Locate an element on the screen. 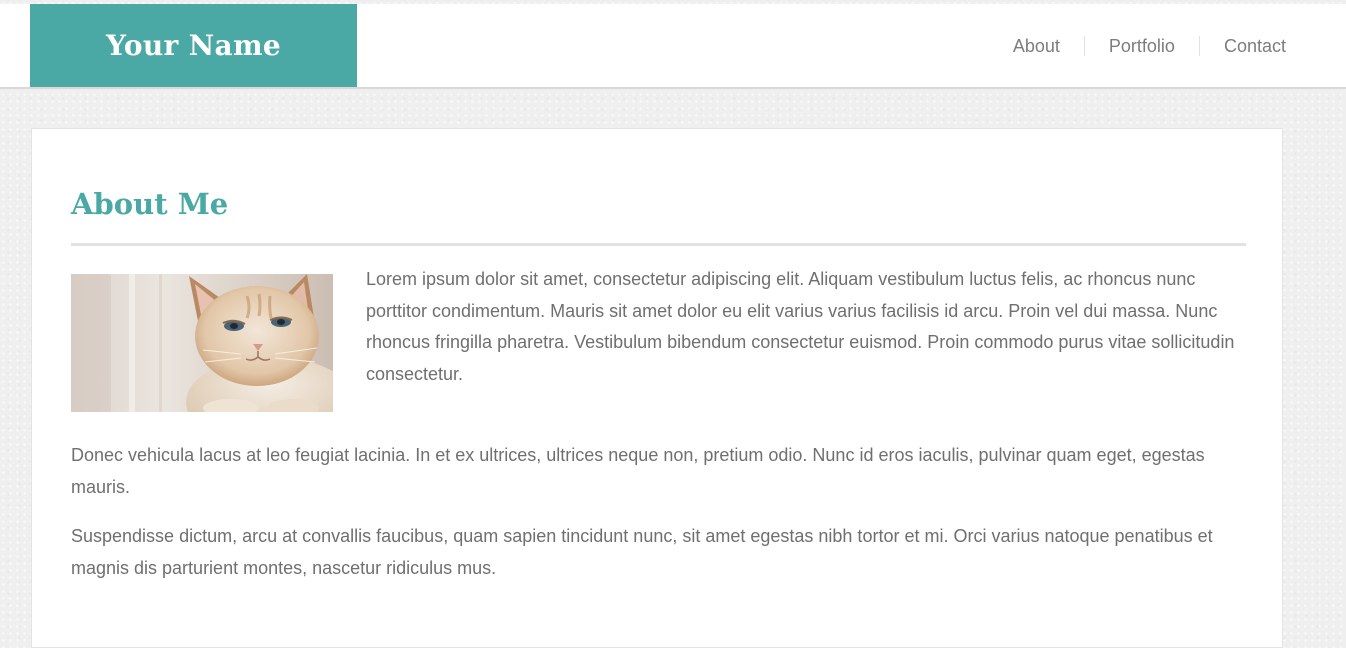  nav-portfolio-link: Portfolio is located at coordinates (1141, 45).